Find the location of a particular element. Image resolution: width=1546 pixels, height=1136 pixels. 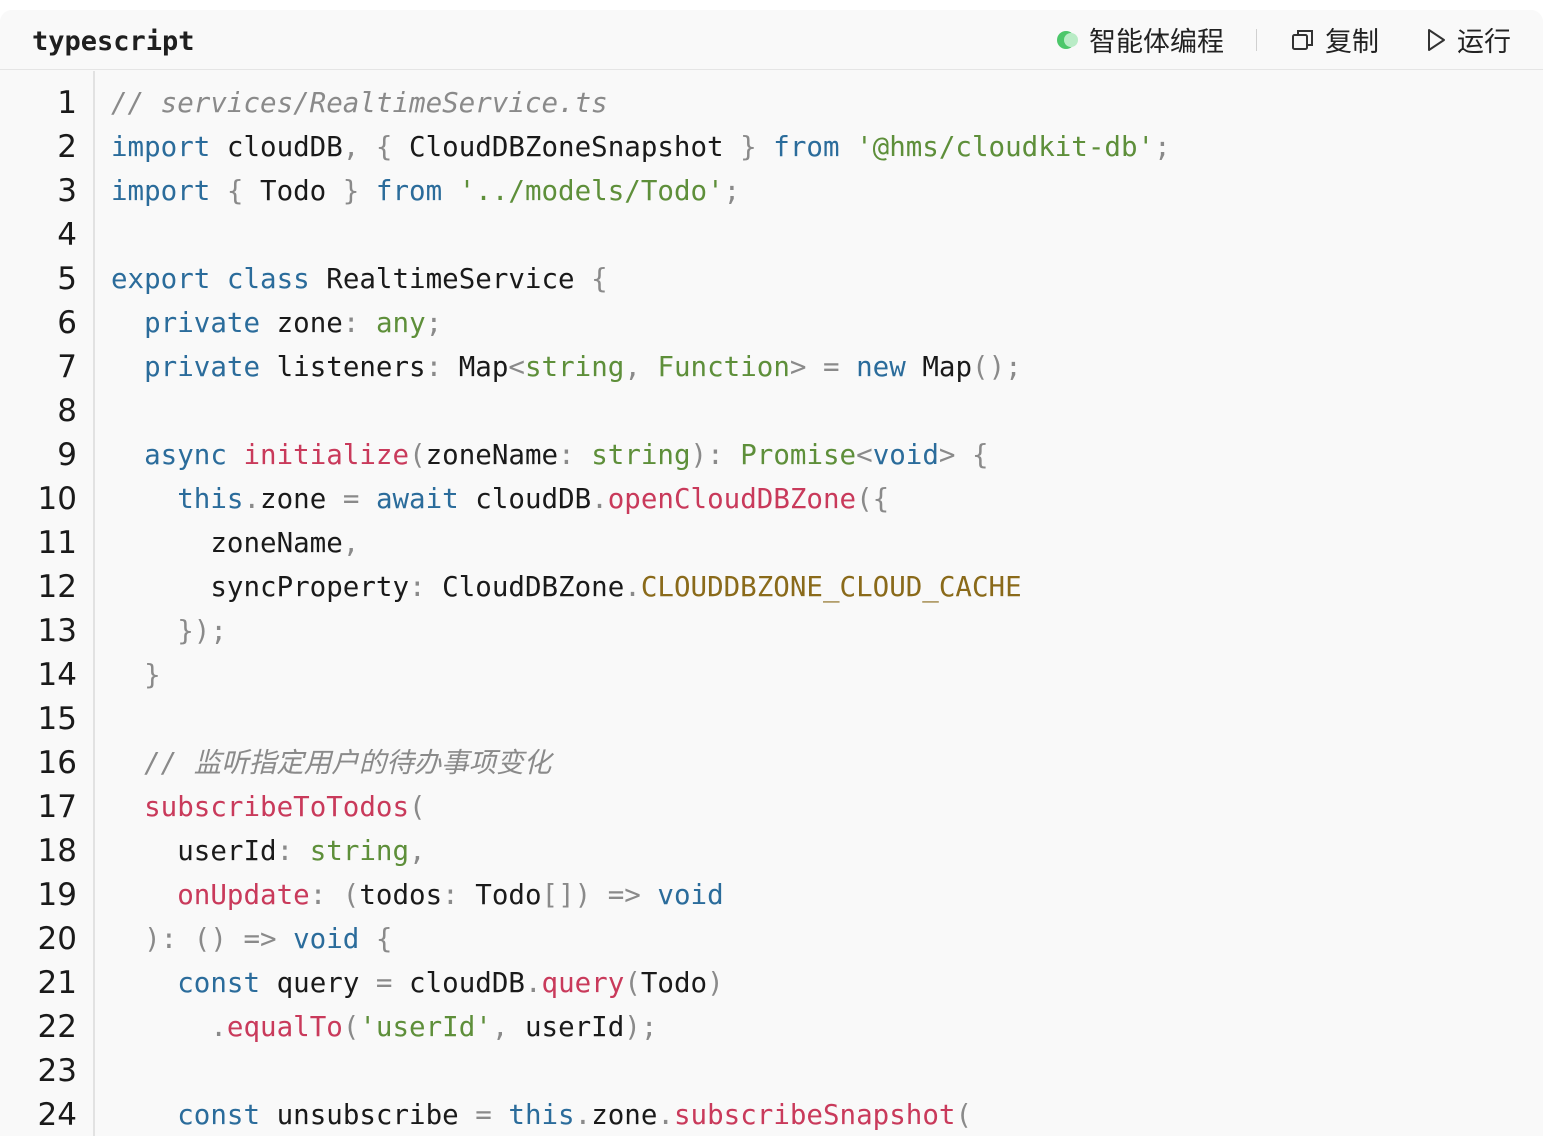

line-number: 15 is located at coordinates (57, 719).